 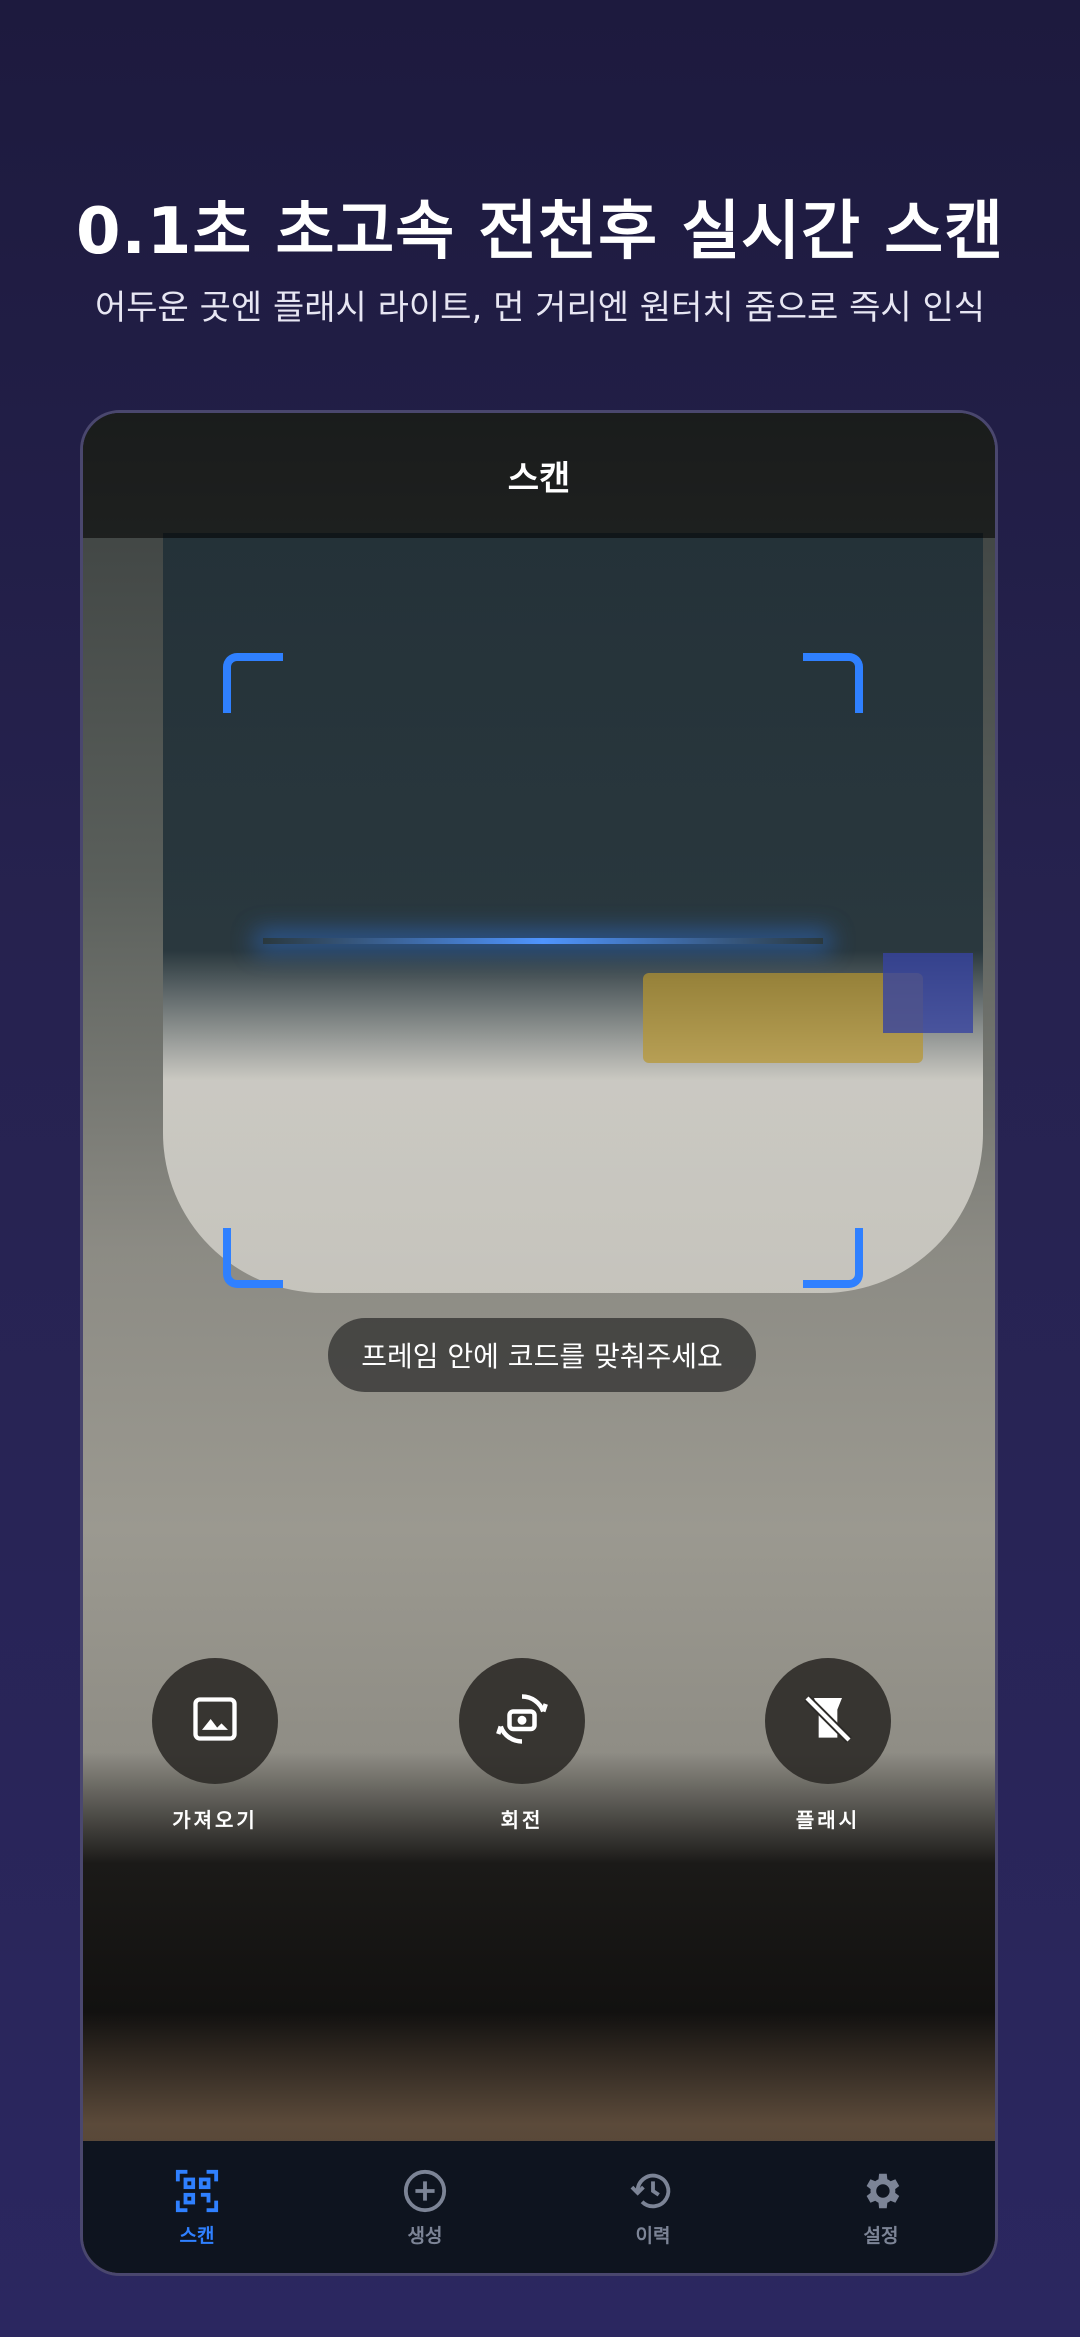 What do you see at coordinates (215, 1820) in the screenshot?
I see `import-label: 가져오기` at bounding box center [215, 1820].